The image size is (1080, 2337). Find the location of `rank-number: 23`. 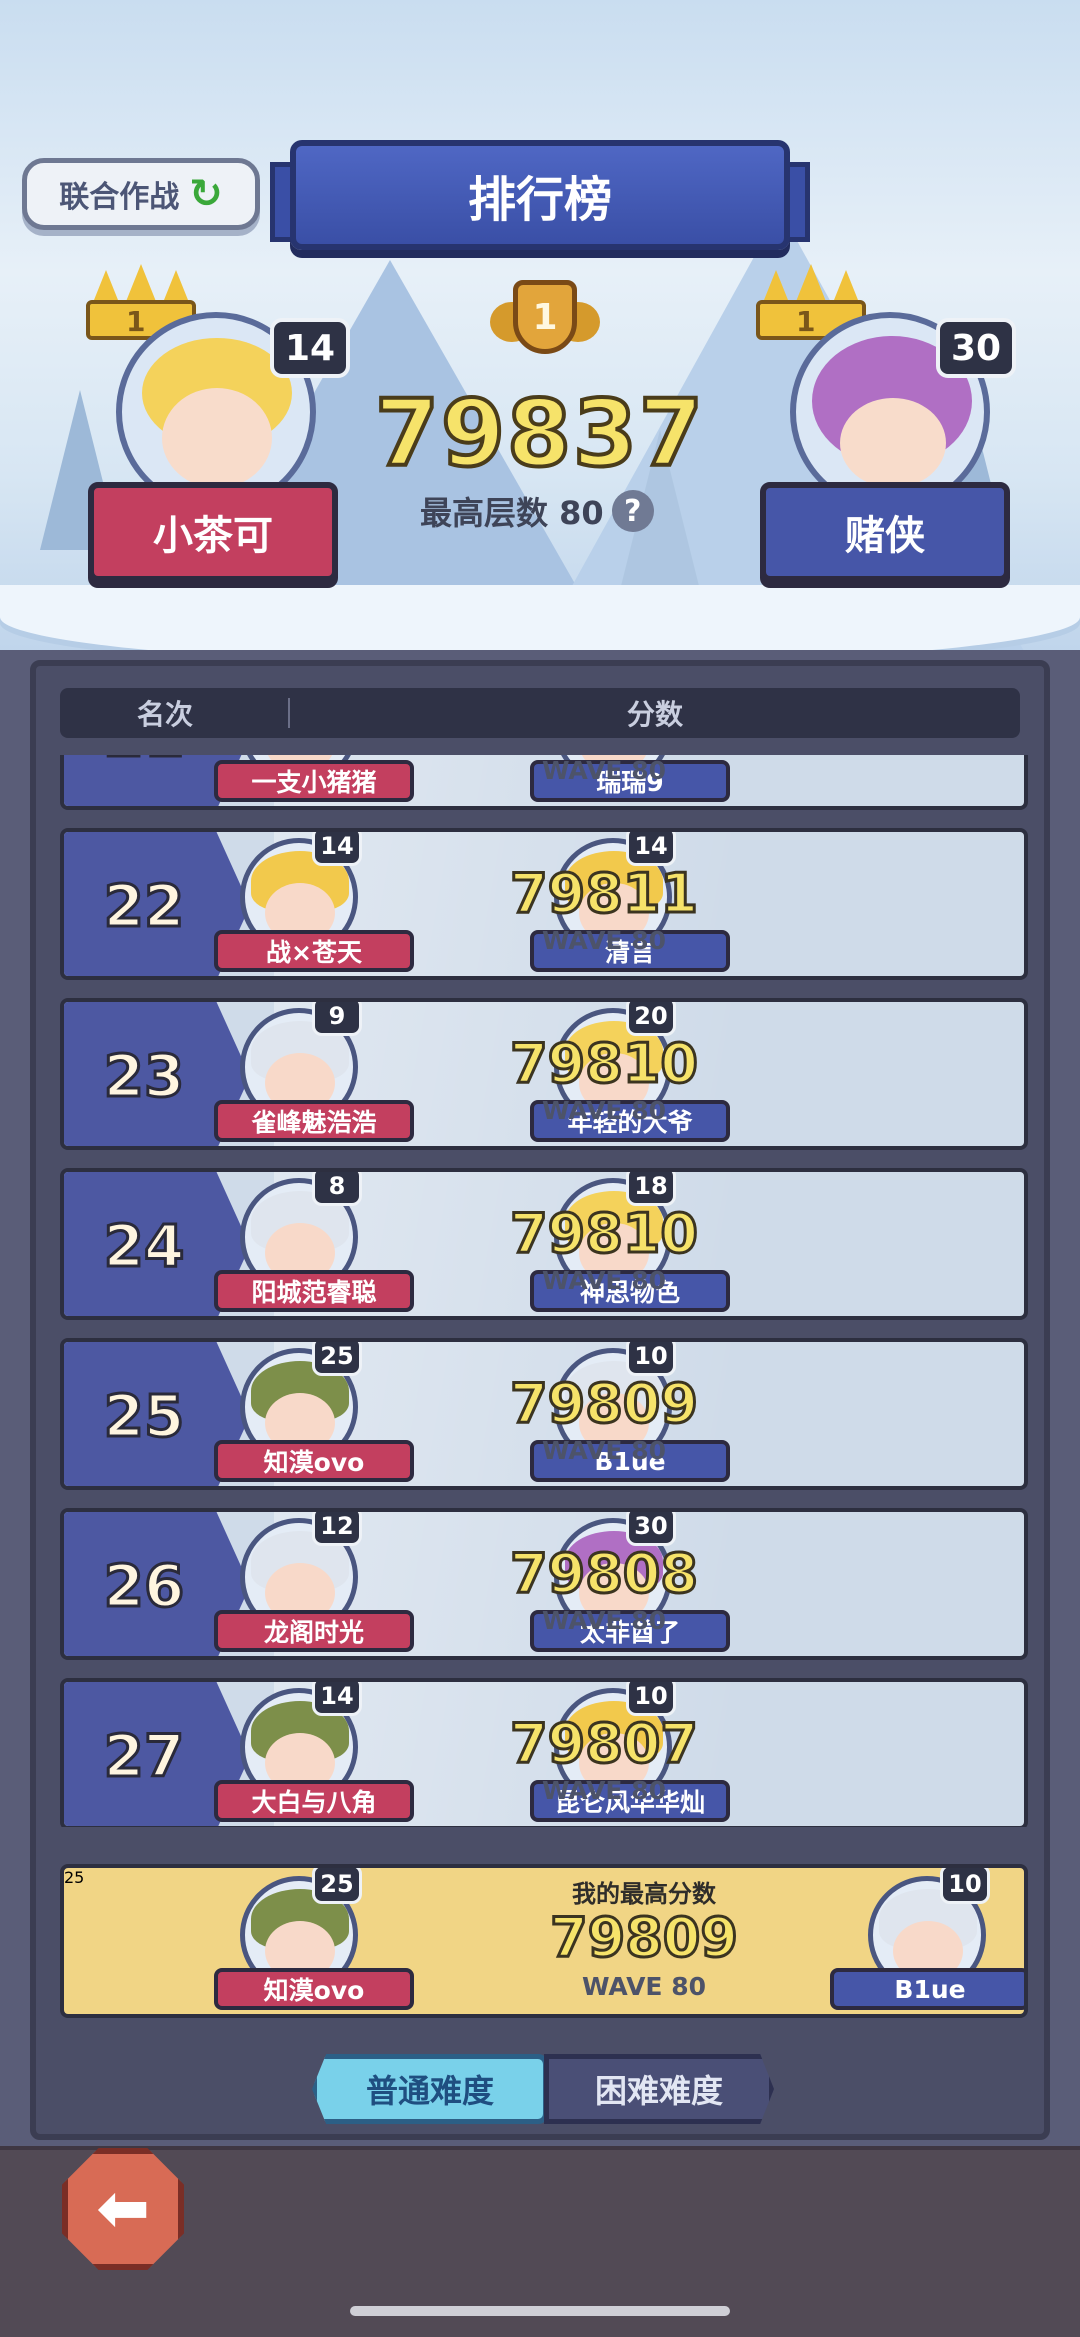

rank-number: 23 is located at coordinates (144, 1076).